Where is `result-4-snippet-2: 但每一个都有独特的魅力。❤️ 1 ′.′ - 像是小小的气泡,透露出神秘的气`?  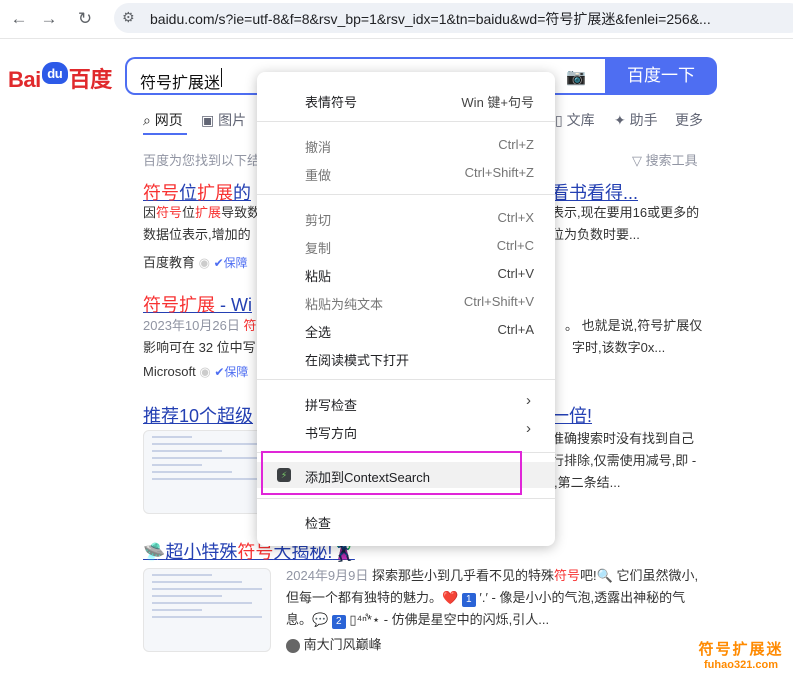
result-4-snippet-2: 但每一个都有独特的魅力。❤️ 1 ′.′ - 像是小小的气泡,透露出神秘的气 is located at coordinates (486, 598).